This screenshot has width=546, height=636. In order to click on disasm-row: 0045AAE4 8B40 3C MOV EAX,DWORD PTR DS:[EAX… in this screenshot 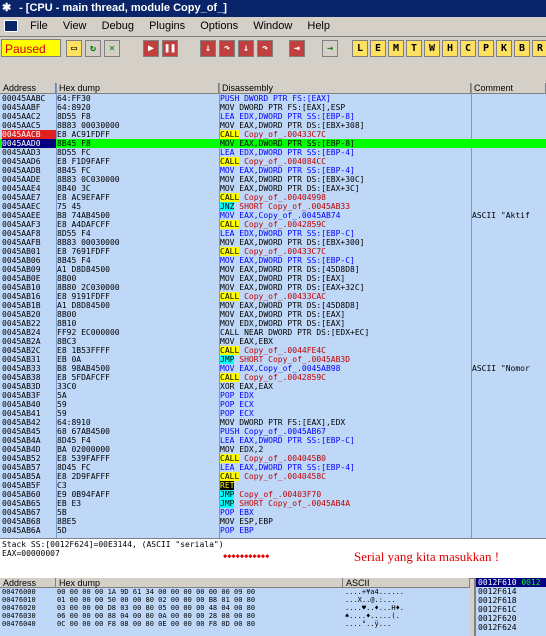, I will do `click(273, 188)`.